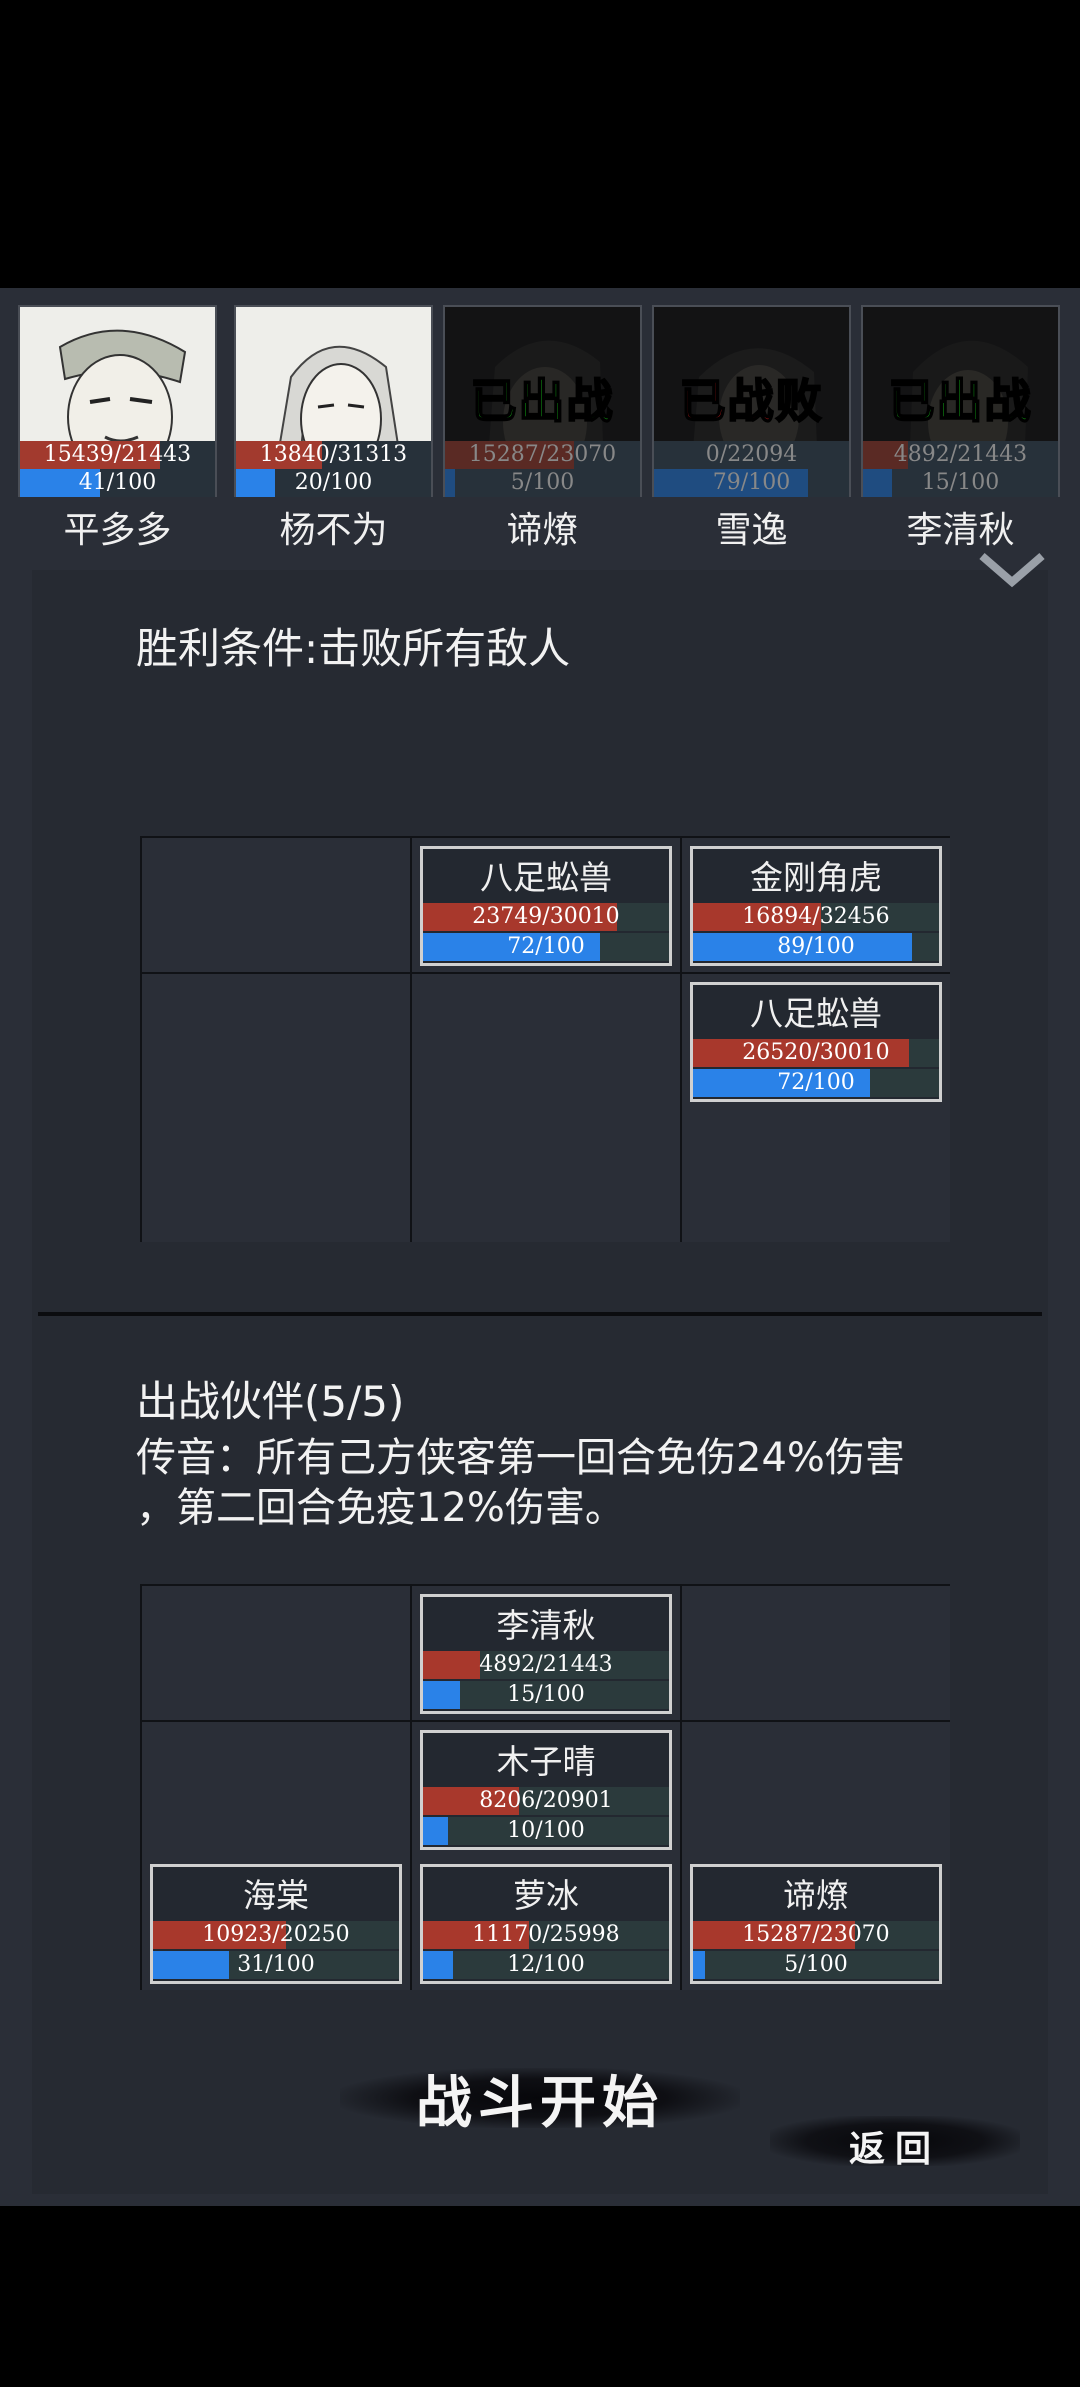 This screenshot has height=2387, width=1080. I want to click on unit-name: 金刚角虎, so click(816, 877).